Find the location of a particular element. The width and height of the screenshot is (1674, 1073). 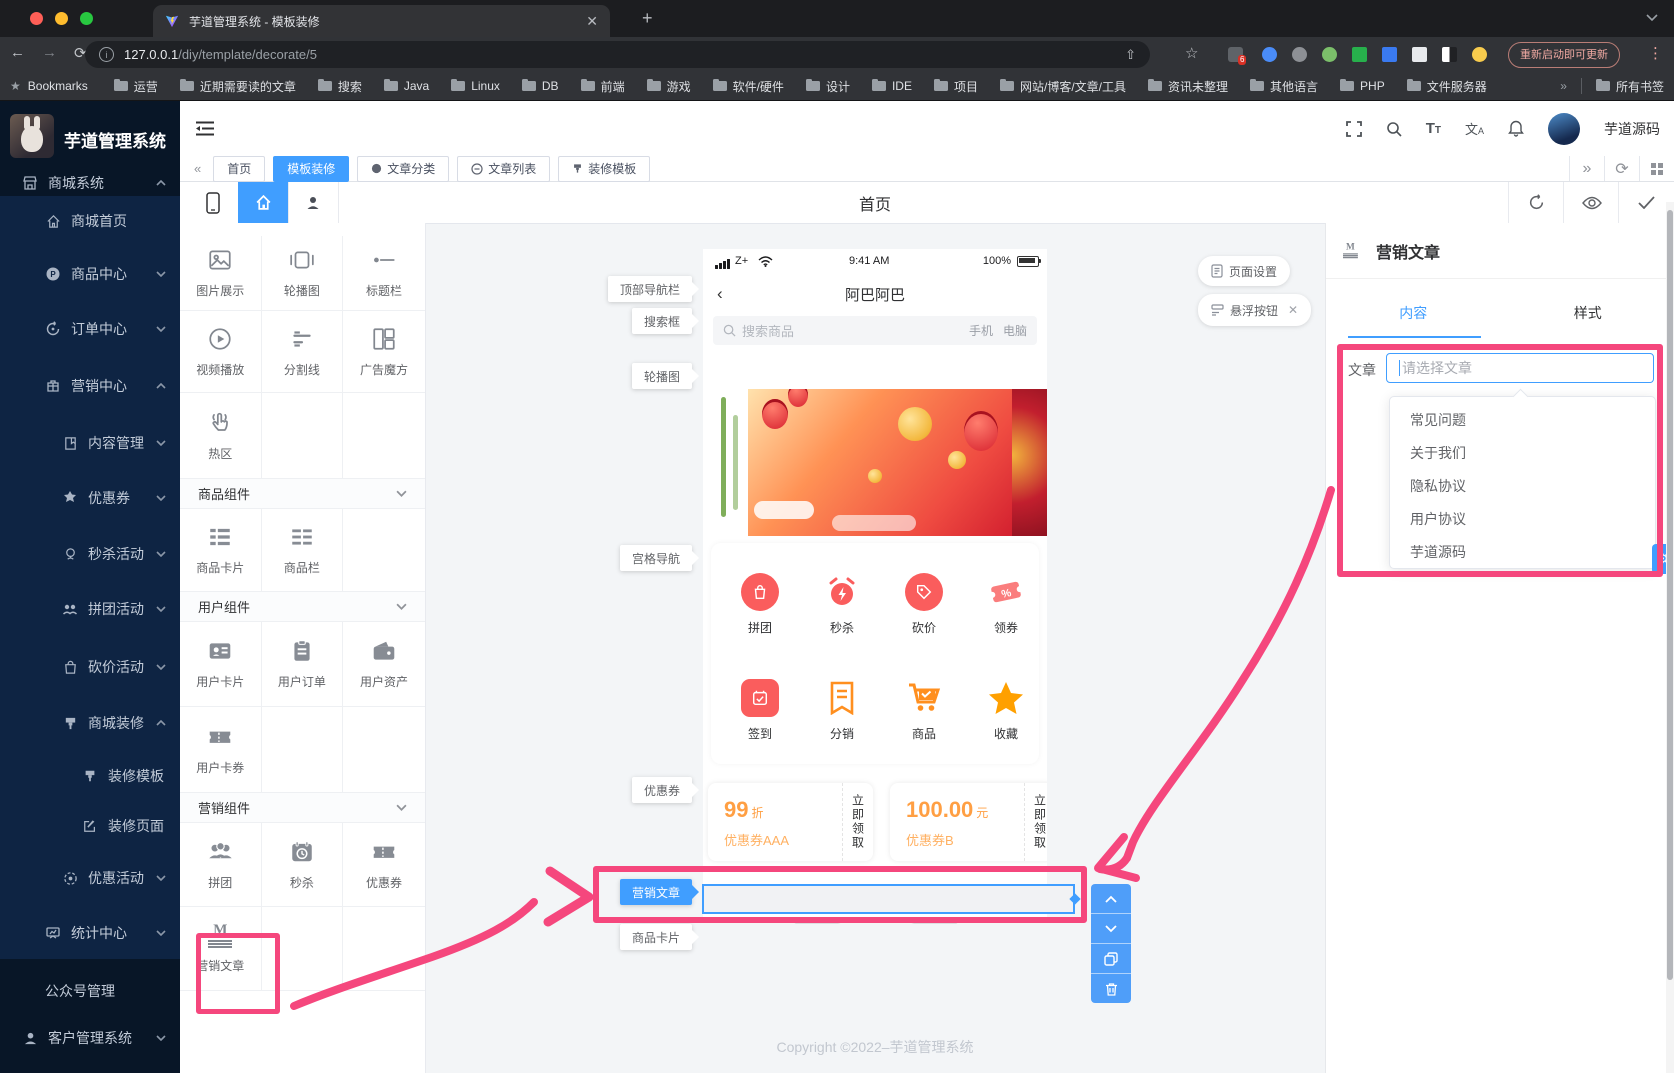

palette-item-video: 视频播放 is located at coordinates (221, 352).